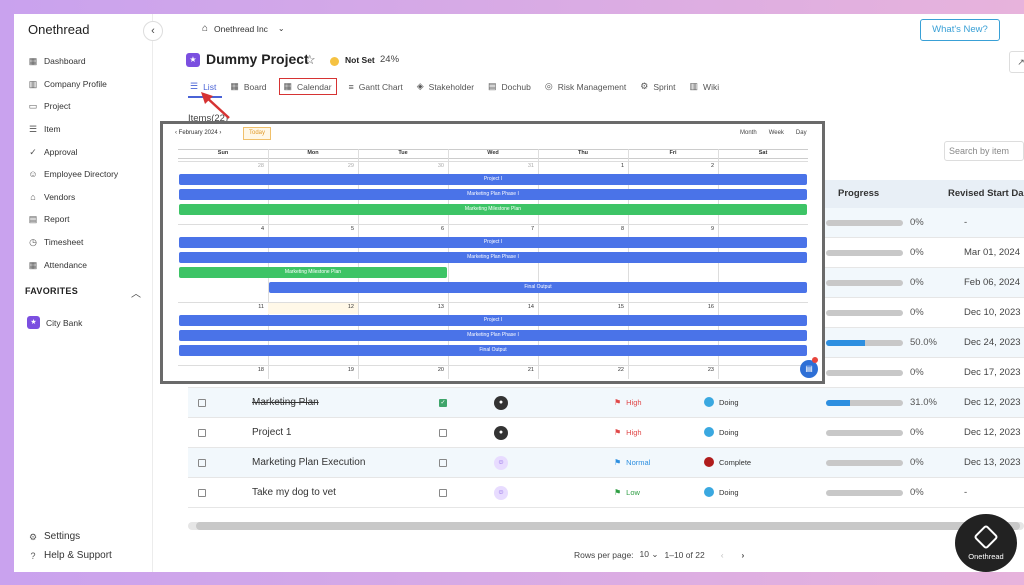 The width and height of the screenshot is (1024, 585). What do you see at coordinates (400, 370) in the screenshot?
I see `day-number: 20` at bounding box center [400, 370].